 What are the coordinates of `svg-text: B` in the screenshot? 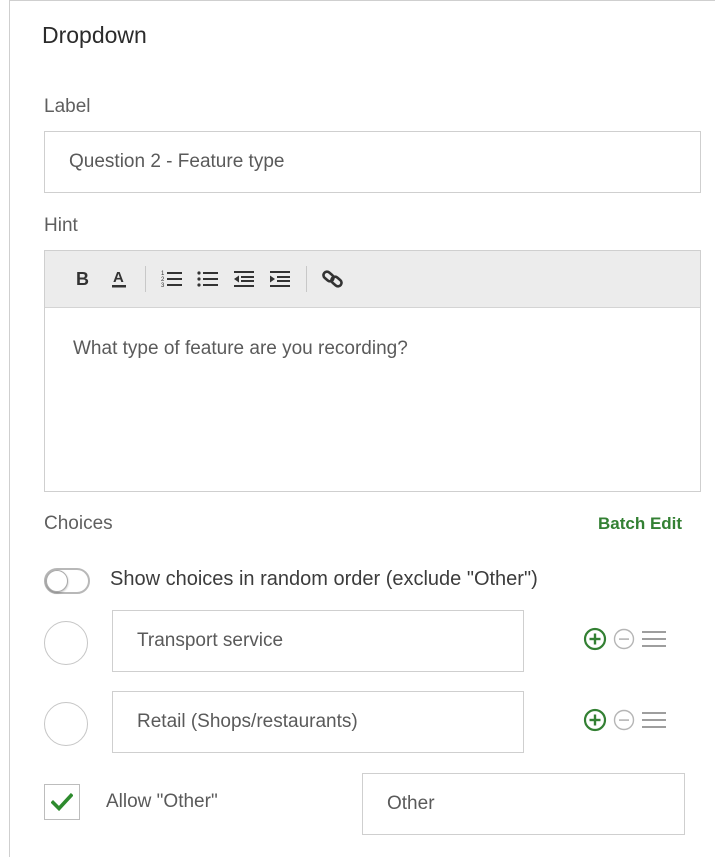 It's located at (82, 279).